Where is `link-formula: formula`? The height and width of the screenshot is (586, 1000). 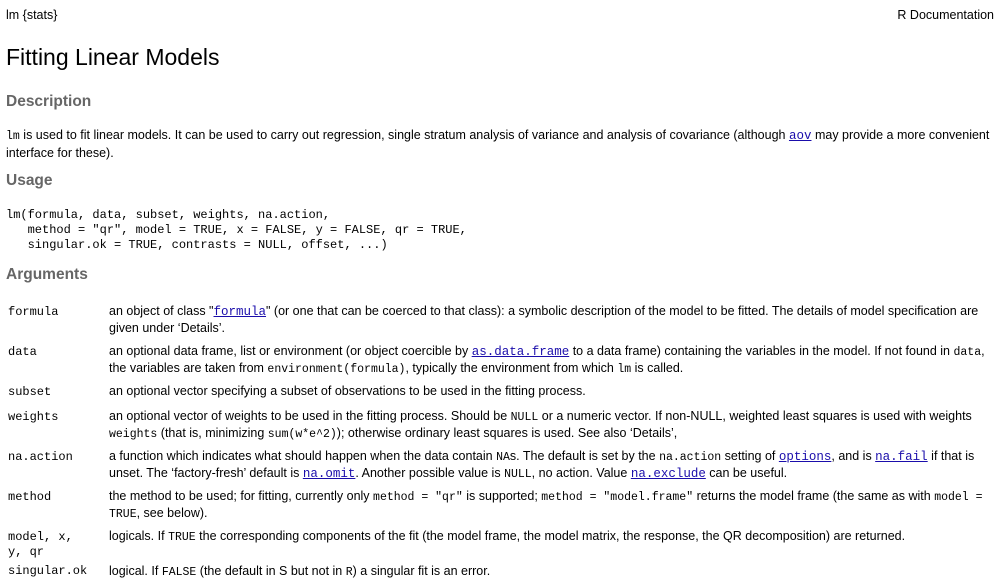 link-formula: formula is located at coordinates (240, 312).